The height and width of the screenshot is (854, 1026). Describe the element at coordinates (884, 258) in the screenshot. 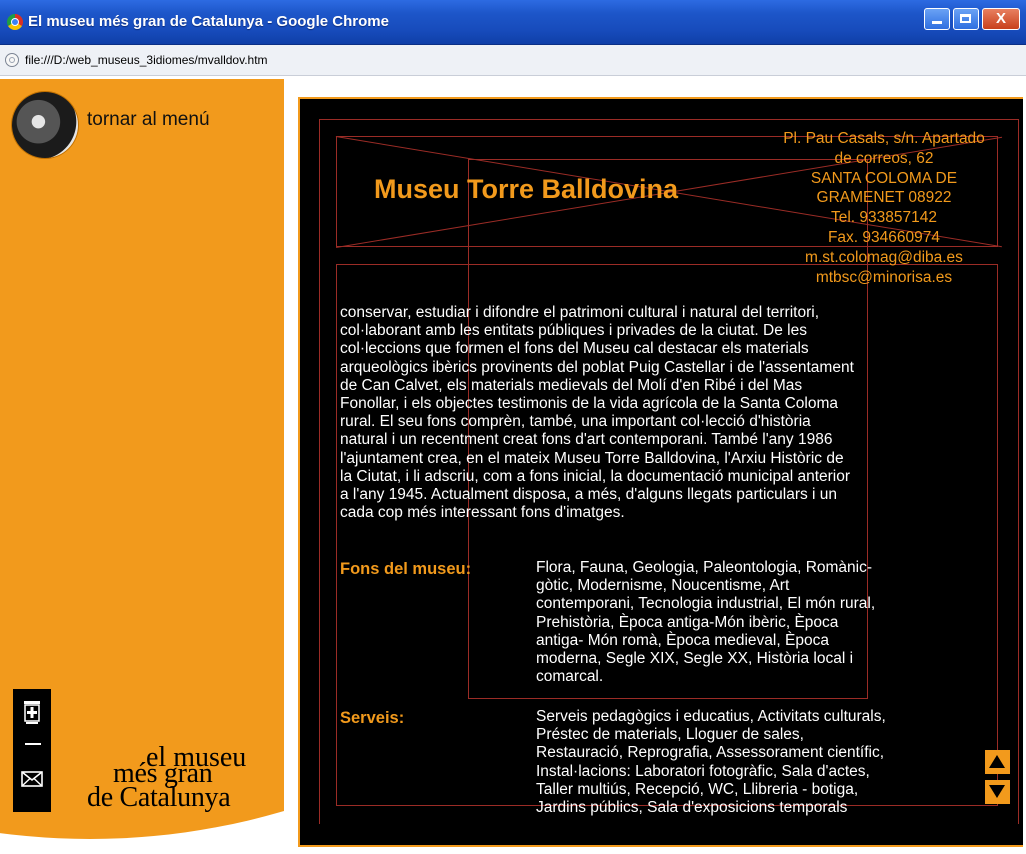

I see `email-link: m.st.colomag@diba.es` at that location.